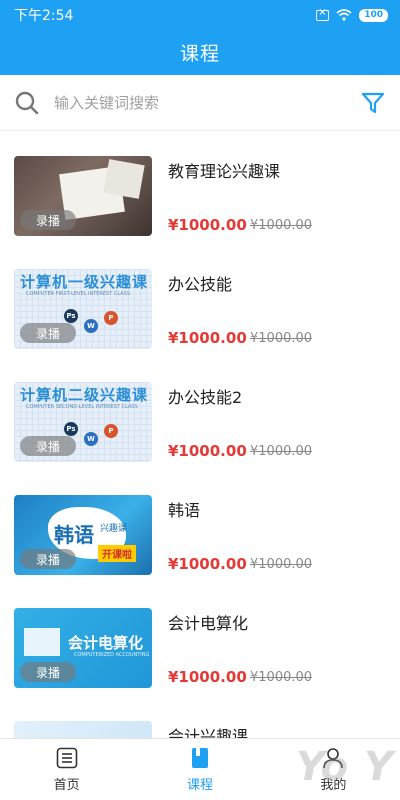 This screenshot has height=800, width=400. What do you see at coordinates (27, 103) in the screenshot?
I see `search-icon` at bounding box center [27, 103].